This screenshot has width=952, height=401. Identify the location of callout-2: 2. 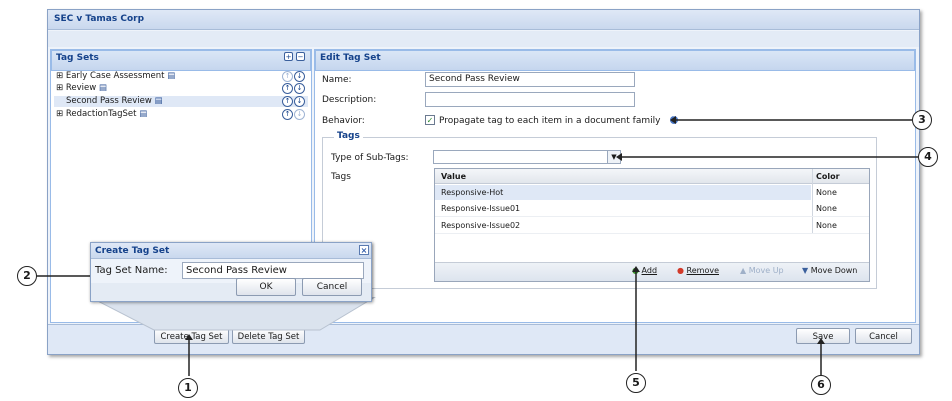
(27, 276).